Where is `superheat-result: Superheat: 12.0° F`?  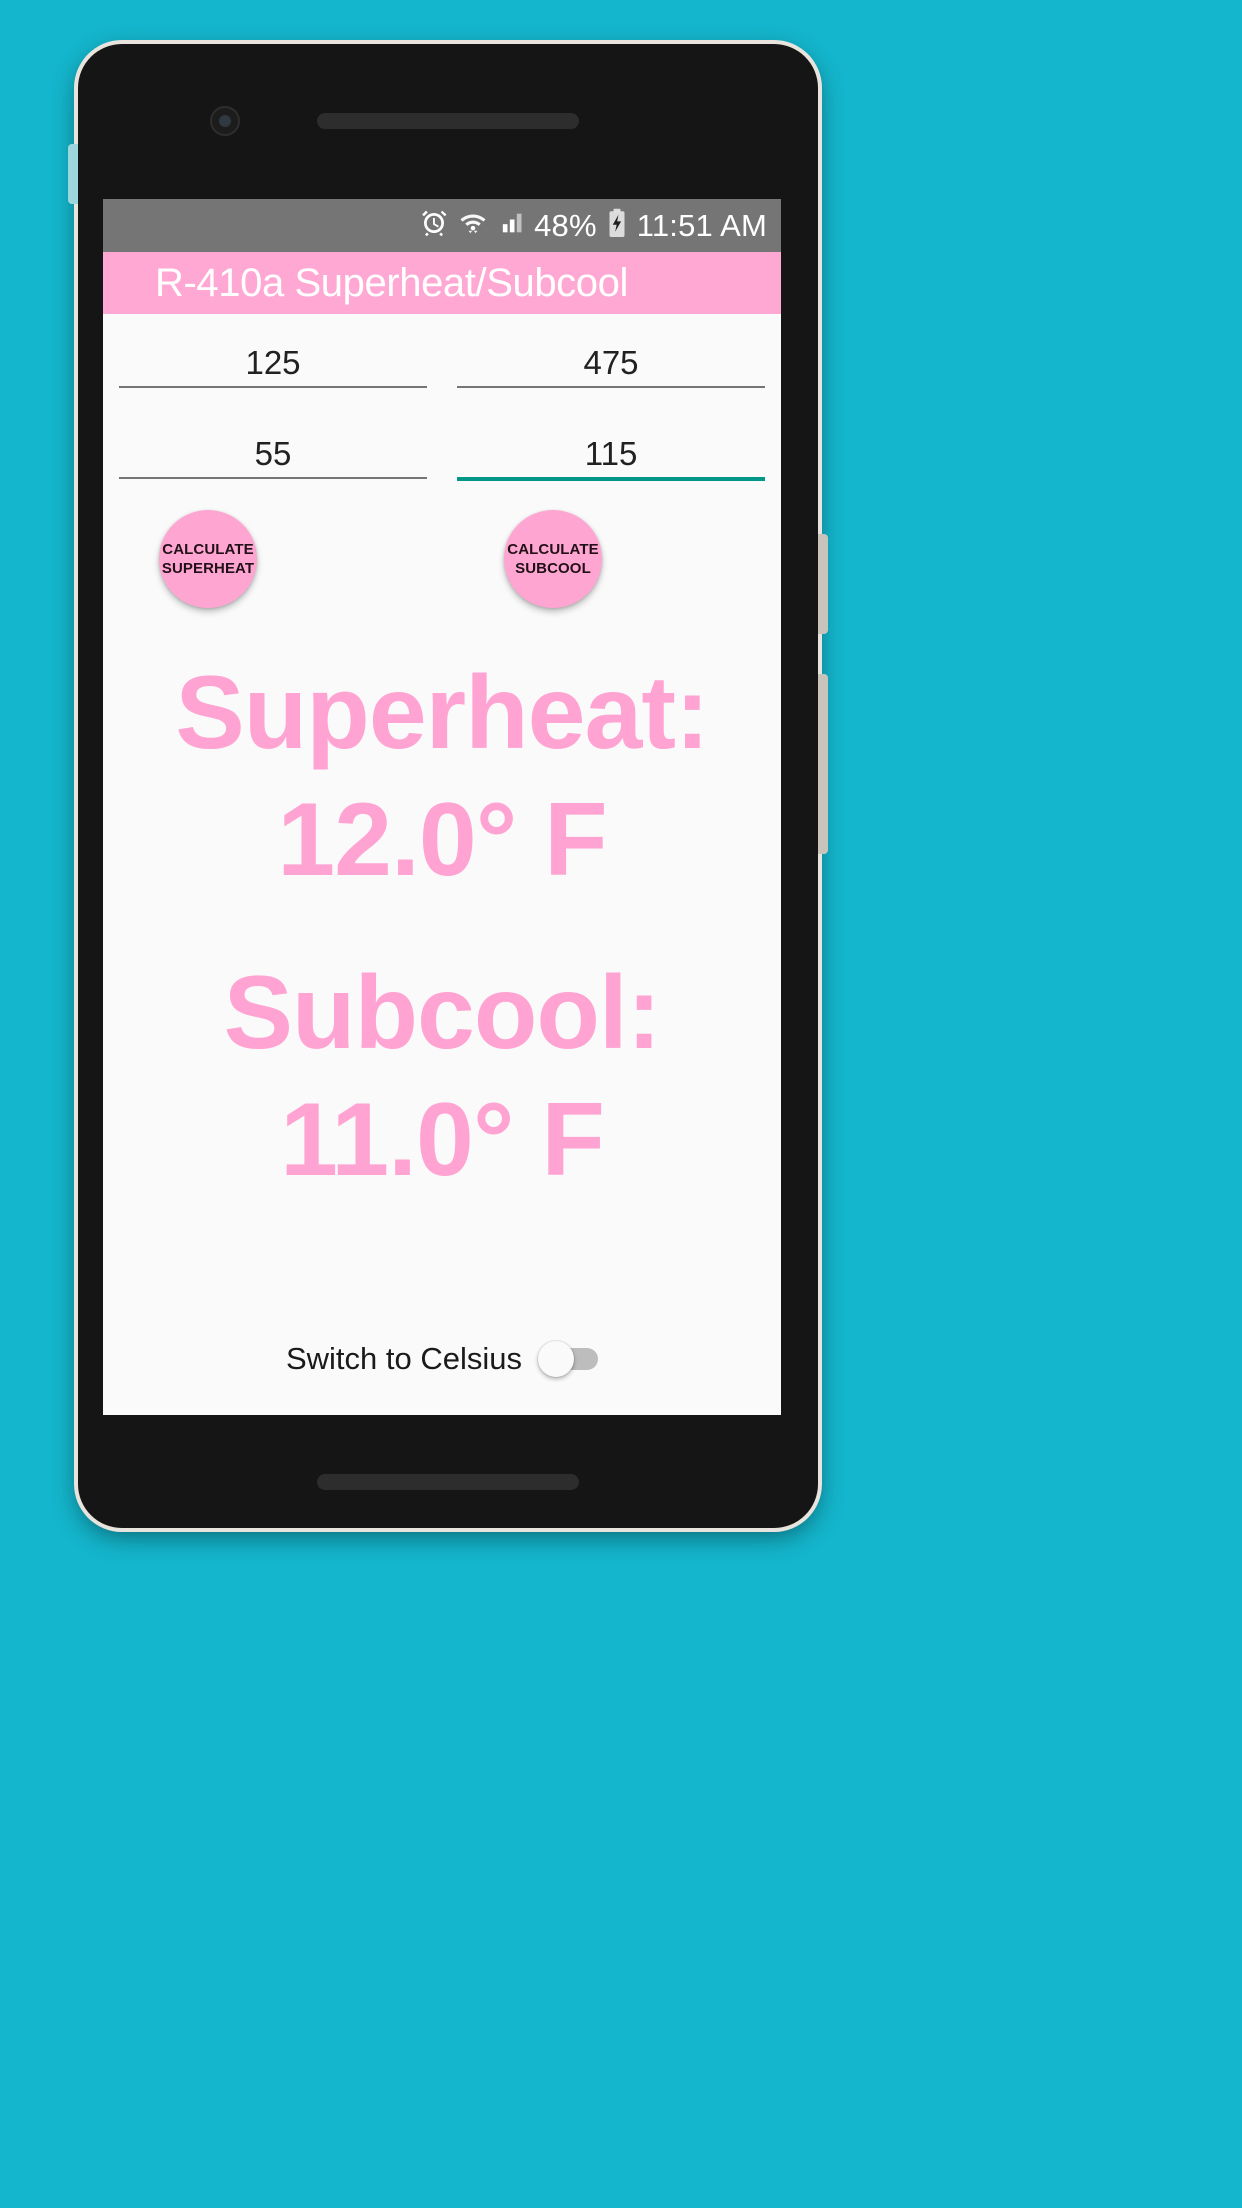
superheat-result: Superheat: 12.0° F is located at coordinates (442, 777).